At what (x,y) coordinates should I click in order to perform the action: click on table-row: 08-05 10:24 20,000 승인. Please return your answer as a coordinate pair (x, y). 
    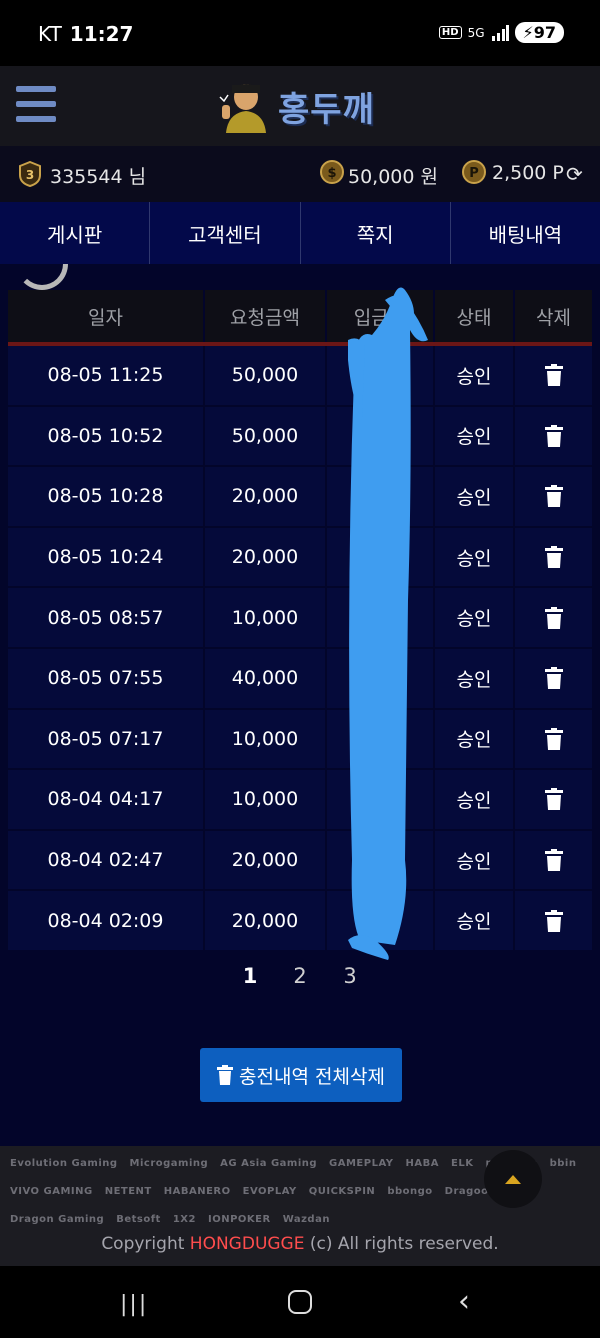
    Looking at the image, I should click on (300, 558).